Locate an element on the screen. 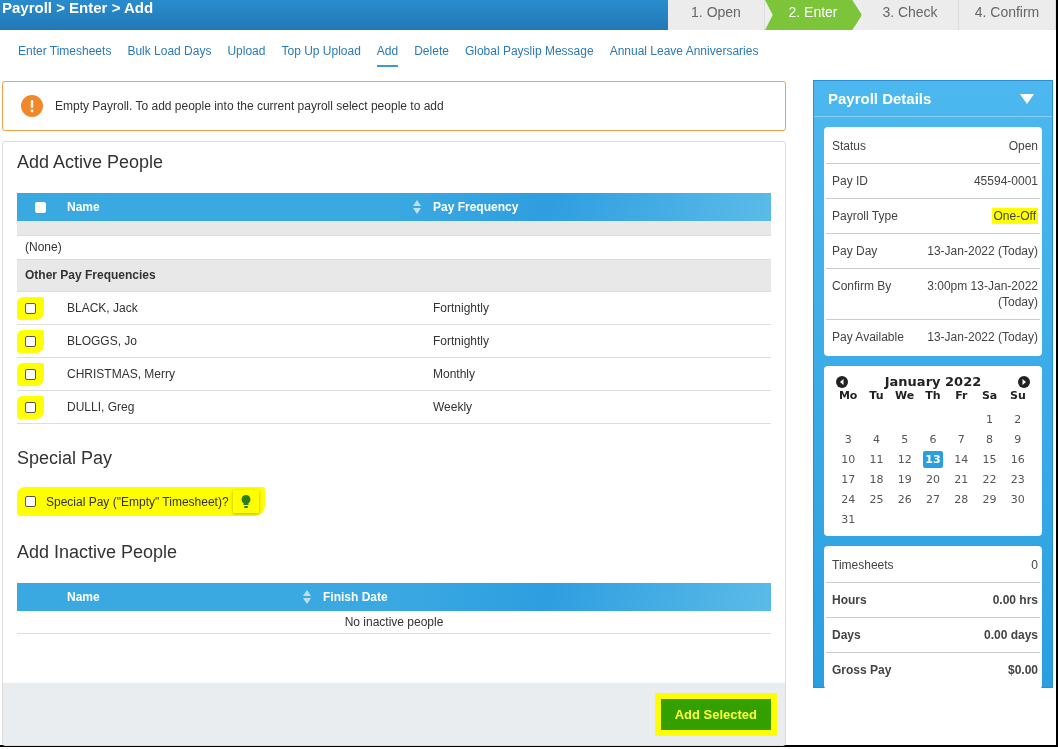  weekday-label: Su is located at coordinates (1017, 395).